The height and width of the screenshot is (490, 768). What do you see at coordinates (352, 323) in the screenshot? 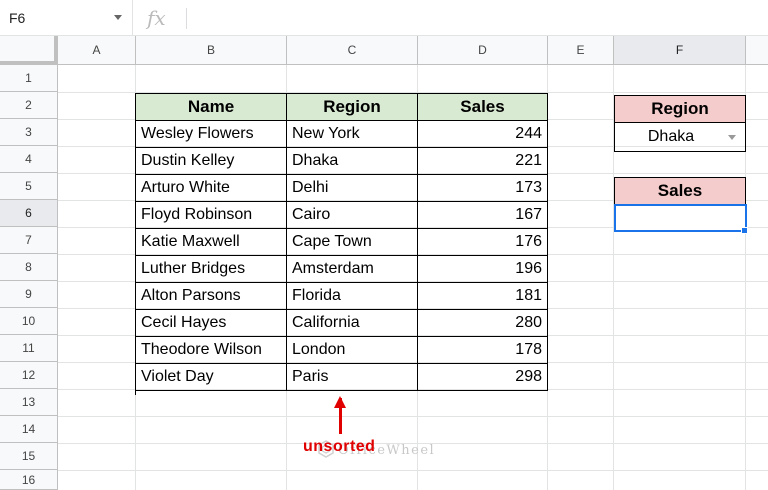
I see `table-cell-region: California` at bounding box center [352, 323].